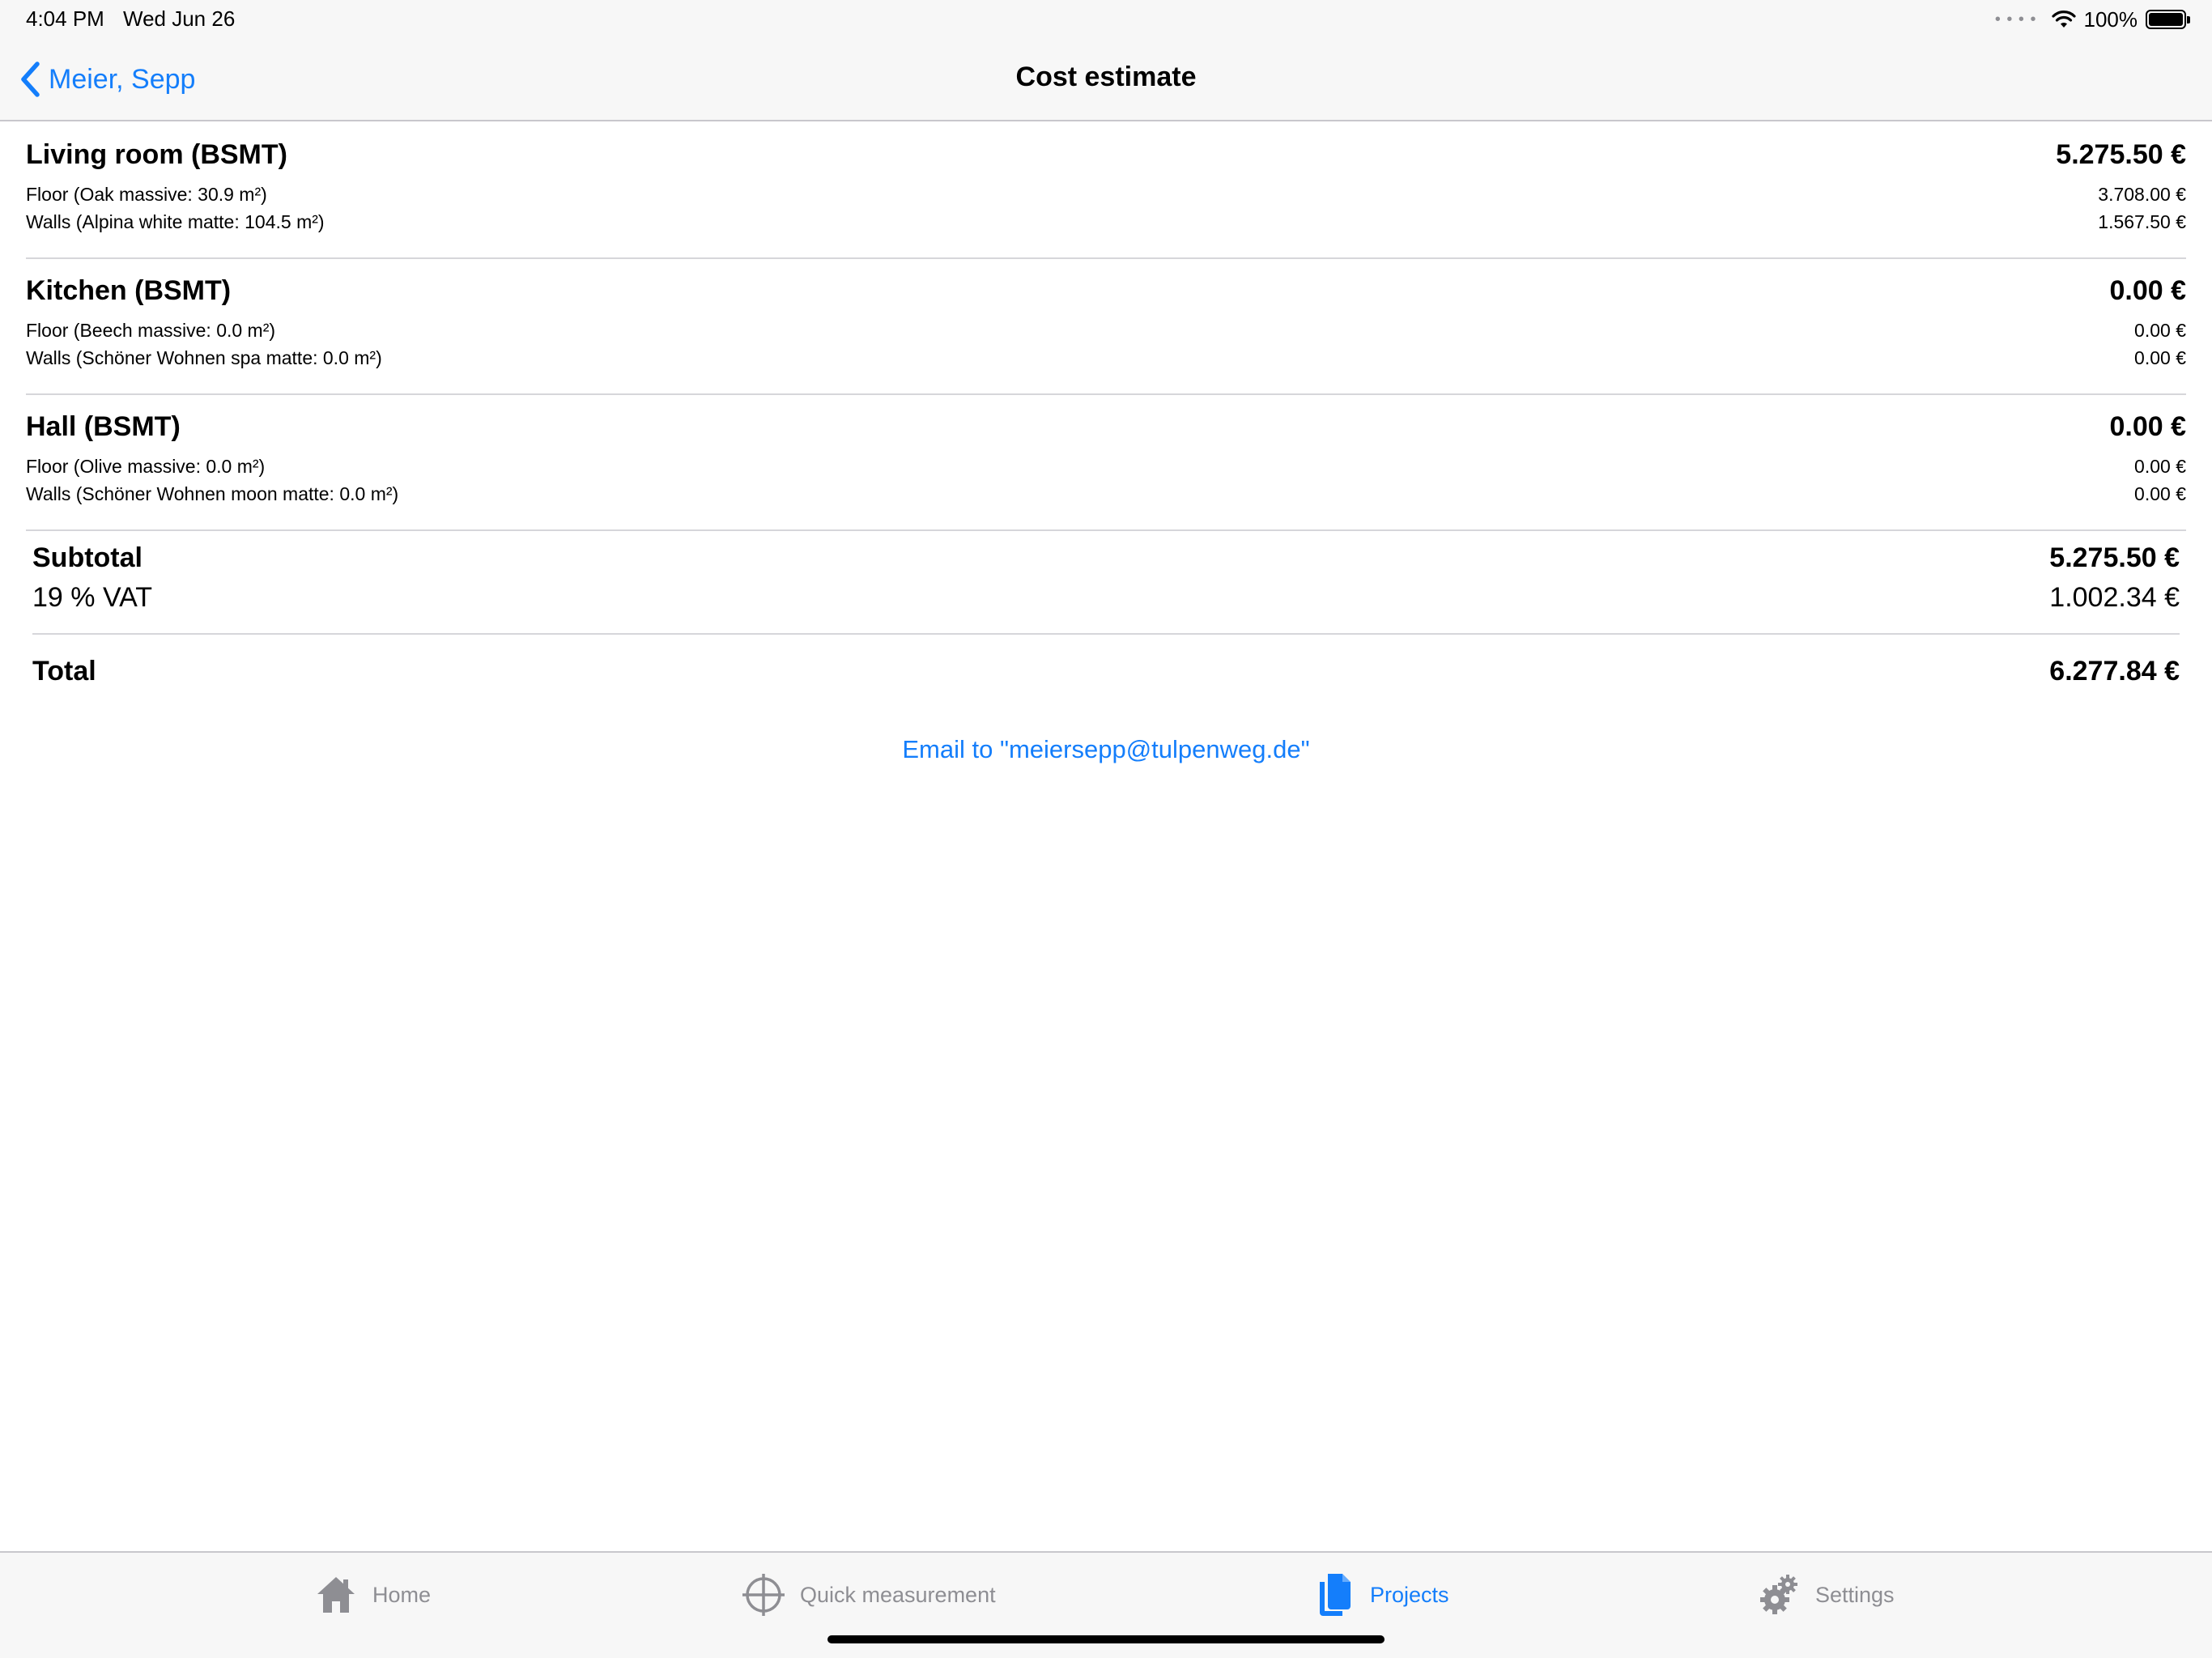  I want to click on email-link: Email to "meiersepp@tulpenweg.de", so click(1106, 749).